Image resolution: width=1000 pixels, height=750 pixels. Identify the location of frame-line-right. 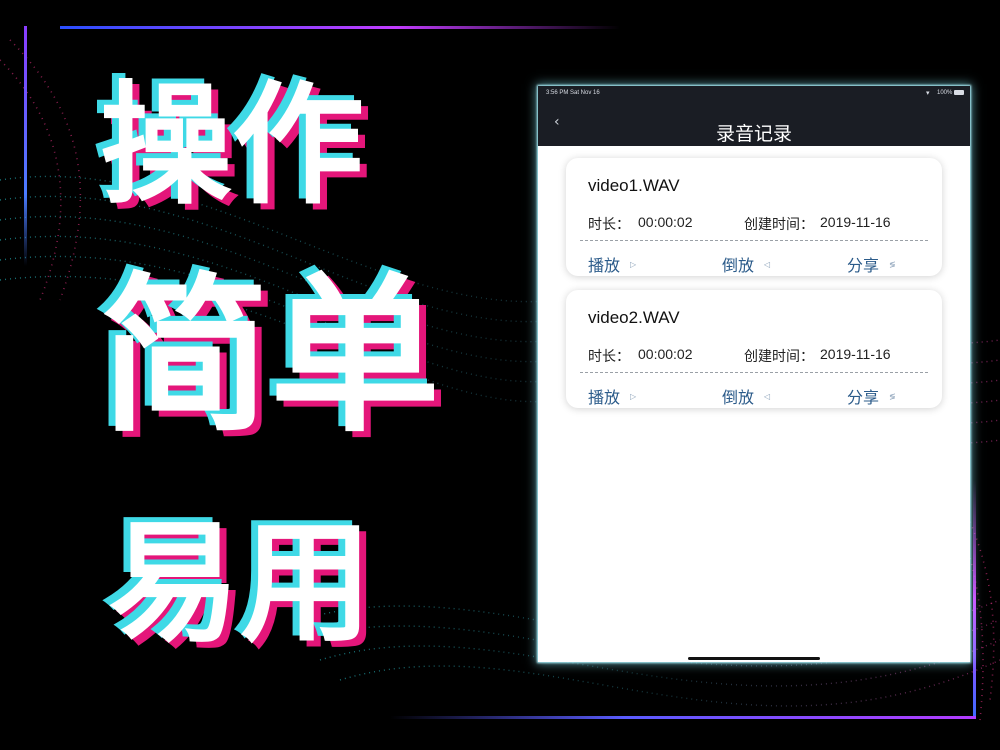
(974, 599).